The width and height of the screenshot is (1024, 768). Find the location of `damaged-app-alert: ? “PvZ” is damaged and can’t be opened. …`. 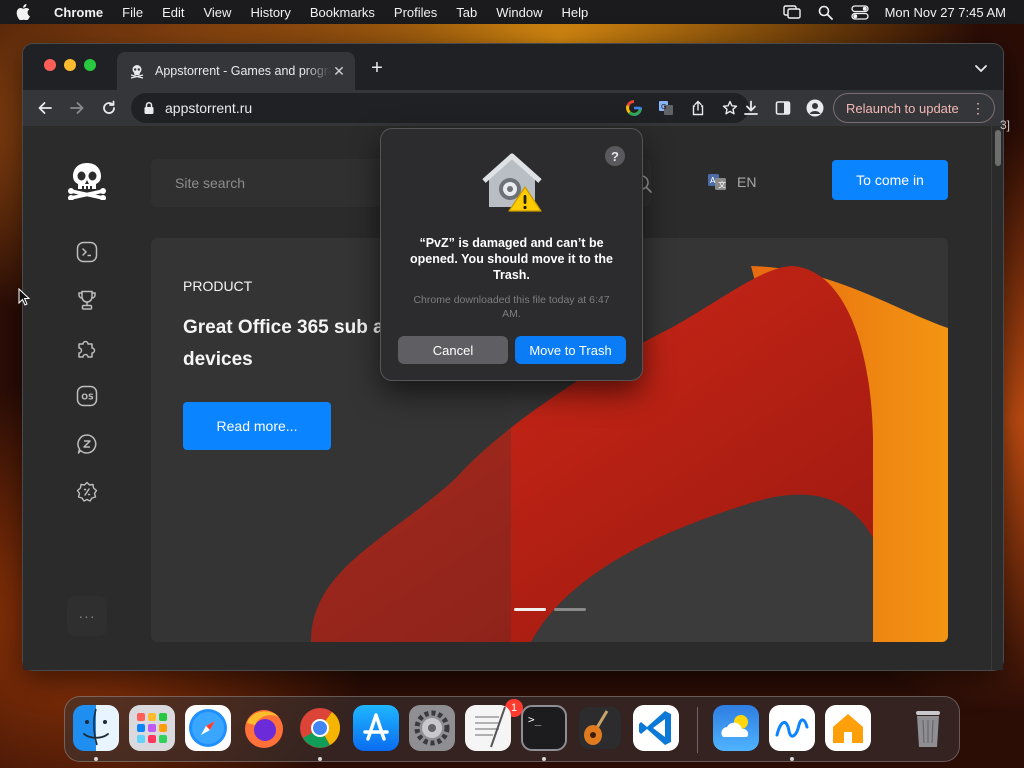

damaged-app-alert: ? “PvZ” is damaged and can’t be opened. … is located at coordinates (511, 254).